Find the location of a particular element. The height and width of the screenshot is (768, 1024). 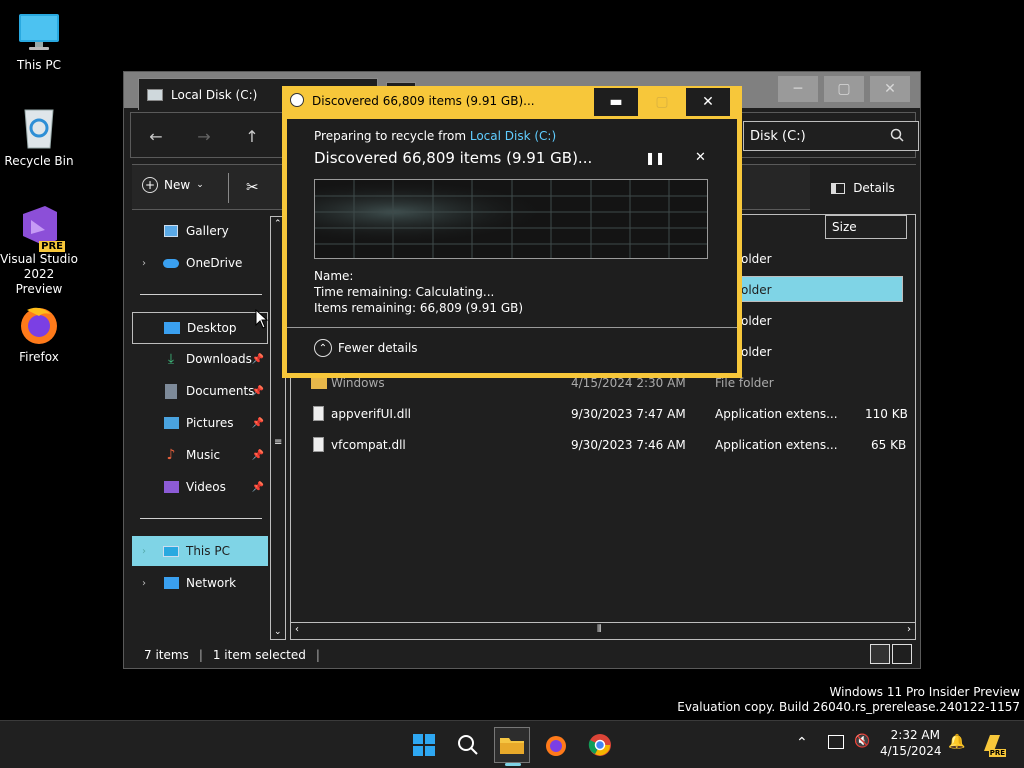

firefox-icon is located at coordinates (39, 324).